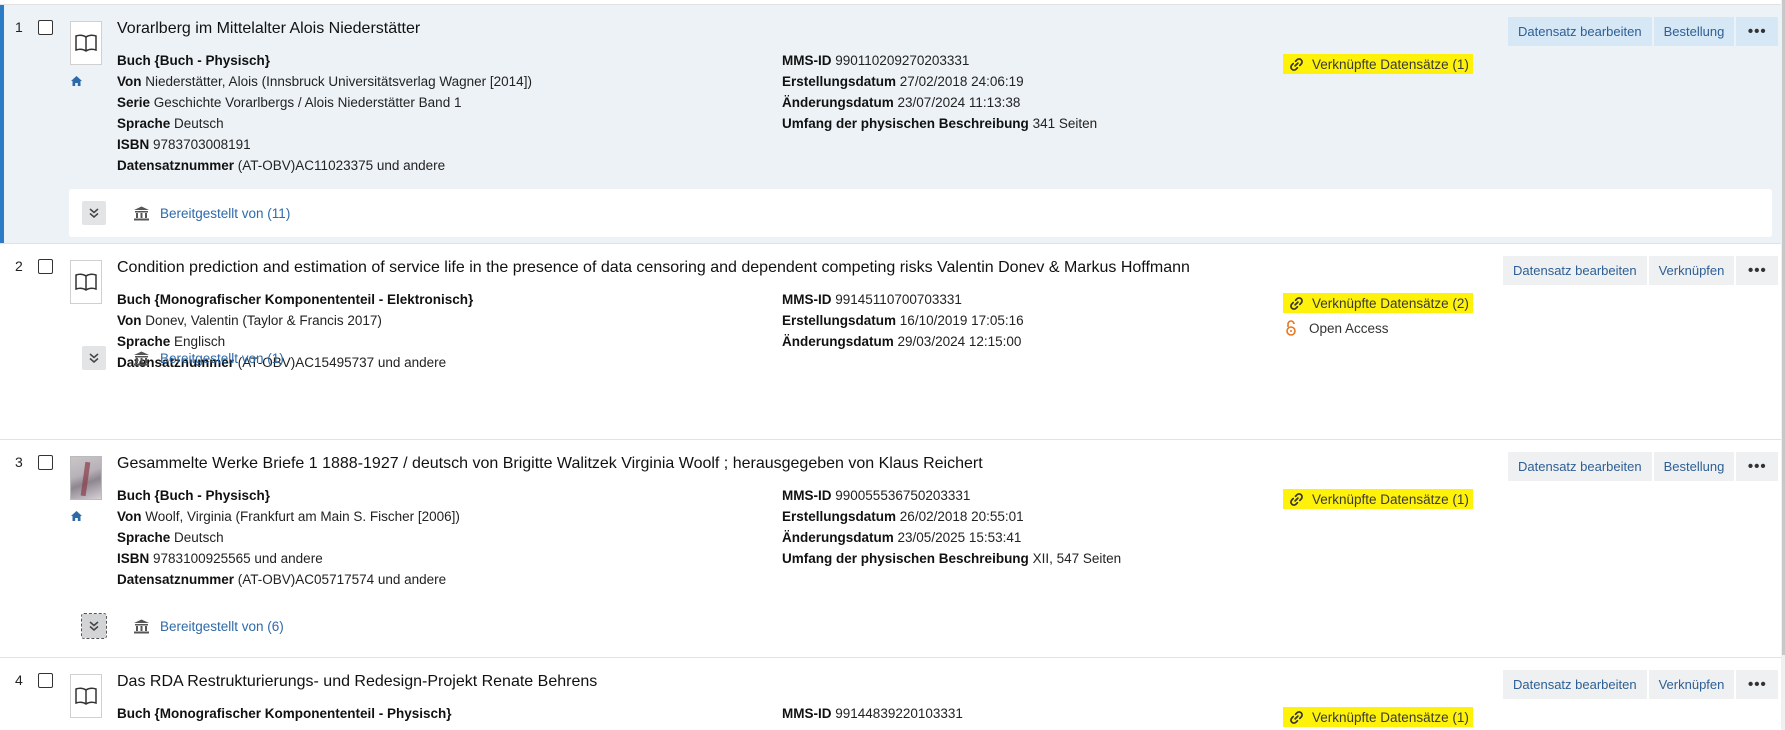 The width and height of the screenshot is (1785, 730). Describe the element at coordinates (1390, 303) in the screenshot. I see `linked-records-label: Verknüpfte Datensätze (2)` at that location.